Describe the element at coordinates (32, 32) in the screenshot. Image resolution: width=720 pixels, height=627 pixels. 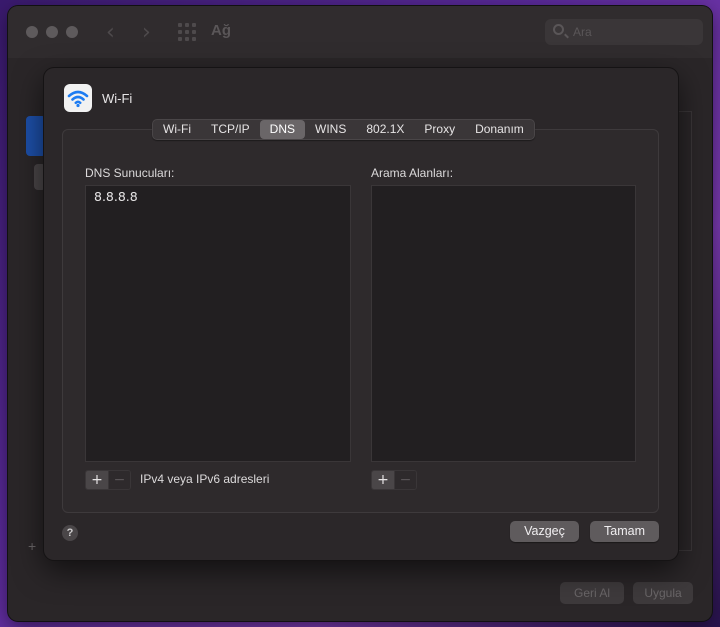
I see `close-window-button` at that location.